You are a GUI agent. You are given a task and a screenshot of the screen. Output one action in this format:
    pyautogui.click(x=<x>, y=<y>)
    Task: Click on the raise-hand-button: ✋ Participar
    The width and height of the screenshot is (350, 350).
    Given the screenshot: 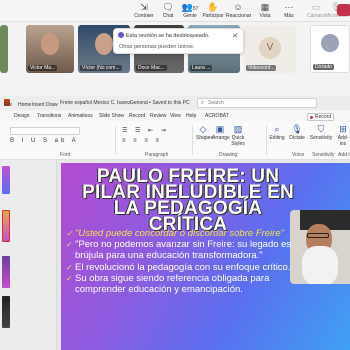 What is the action you would take?
    pyautogui.click(x=213, y=11)
    